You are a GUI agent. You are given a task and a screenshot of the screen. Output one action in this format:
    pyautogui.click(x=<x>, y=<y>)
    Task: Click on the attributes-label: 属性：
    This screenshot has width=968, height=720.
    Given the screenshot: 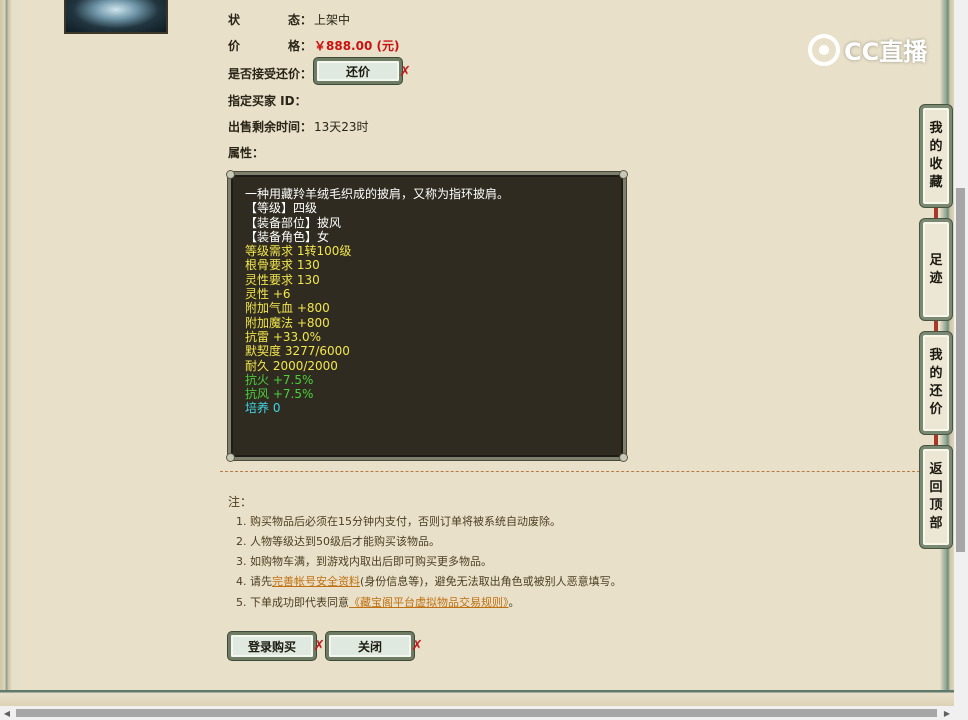 What is the action you would take?
    pyautogui.click(x=246, y=153)
    